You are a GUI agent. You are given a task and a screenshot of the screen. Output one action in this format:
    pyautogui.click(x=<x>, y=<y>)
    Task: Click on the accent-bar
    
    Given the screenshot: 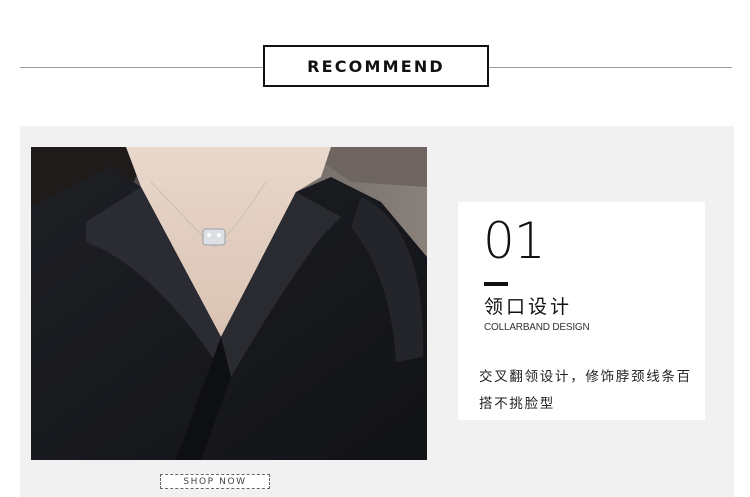 What is the action you would take?
    pyautogui.click(x=496, y=284)
    